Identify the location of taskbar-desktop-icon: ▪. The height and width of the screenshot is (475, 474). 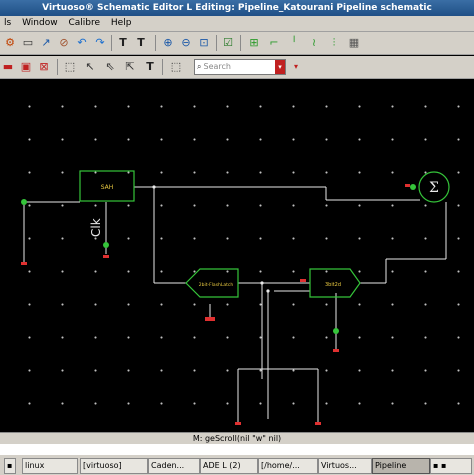
(10, 466).